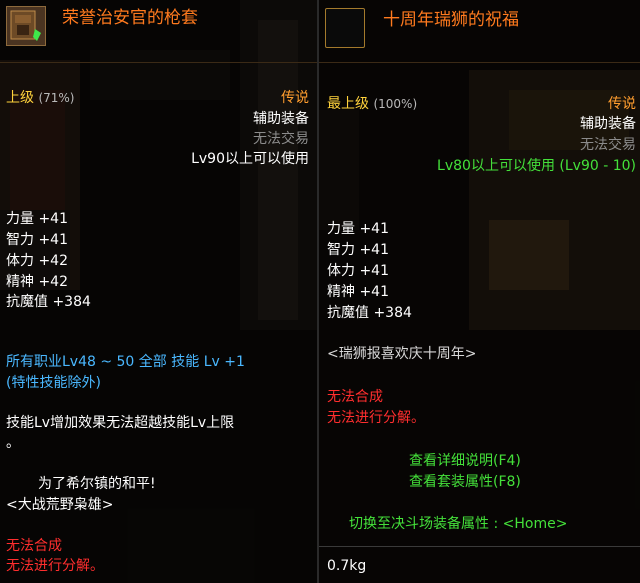 Image resolution: width=640 pixels, height=583 pixels. I want to click on right-flavor-text: <瑞狮报喜欢庆十周年>, so click(402, 354).